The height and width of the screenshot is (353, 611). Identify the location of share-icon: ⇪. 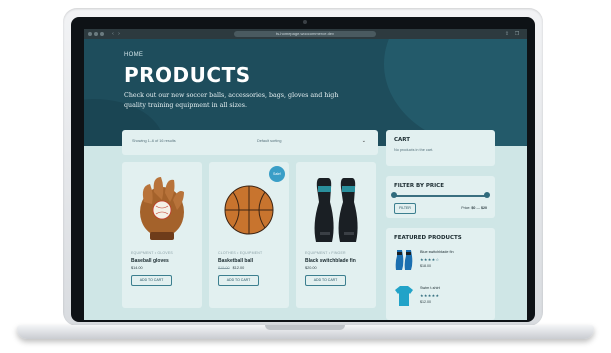
(507, 34).